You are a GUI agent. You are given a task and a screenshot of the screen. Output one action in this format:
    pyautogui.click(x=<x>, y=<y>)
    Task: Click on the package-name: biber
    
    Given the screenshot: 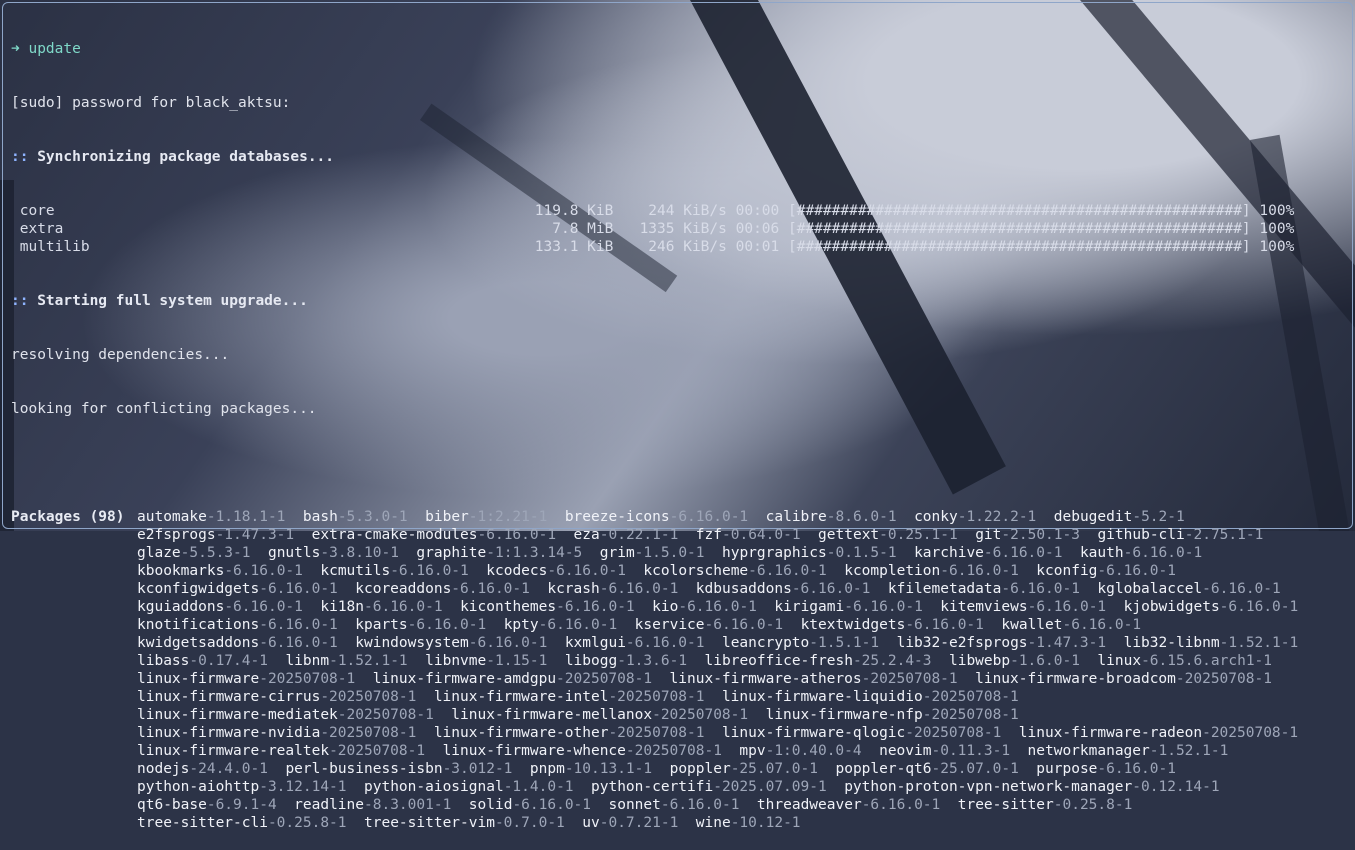 What is the action you would take?
    pyautogui.click(x=447, y=517)
    